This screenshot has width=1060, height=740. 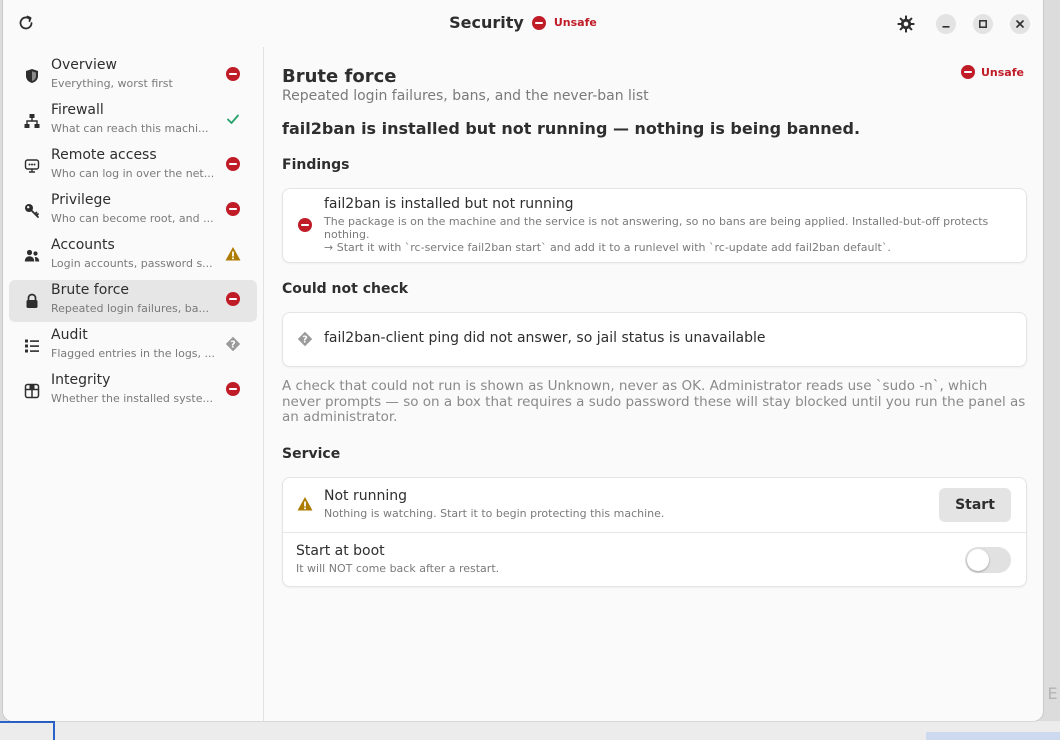 I want to click on refresh-icon, so click(x=26, y=22).